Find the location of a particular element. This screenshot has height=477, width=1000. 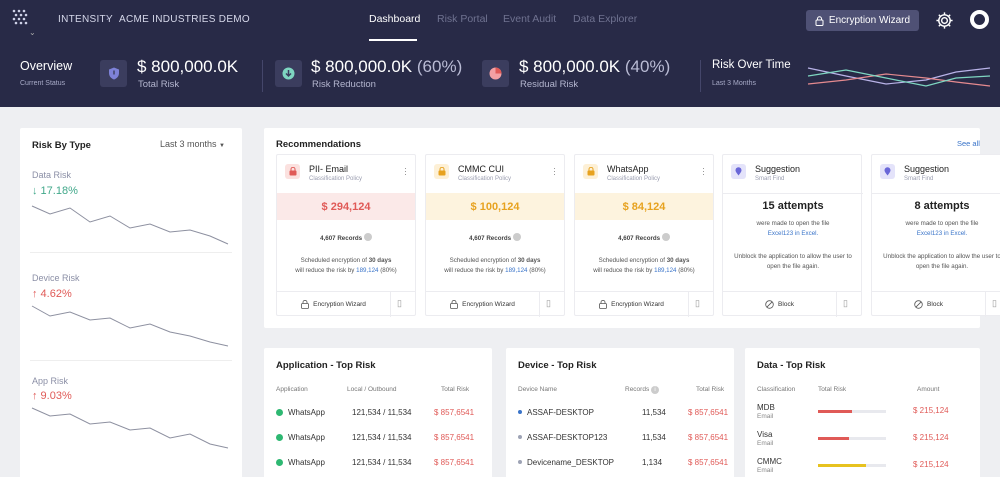

total-risk-value: $ 800,000.0K is located at coordinates (188, 66).